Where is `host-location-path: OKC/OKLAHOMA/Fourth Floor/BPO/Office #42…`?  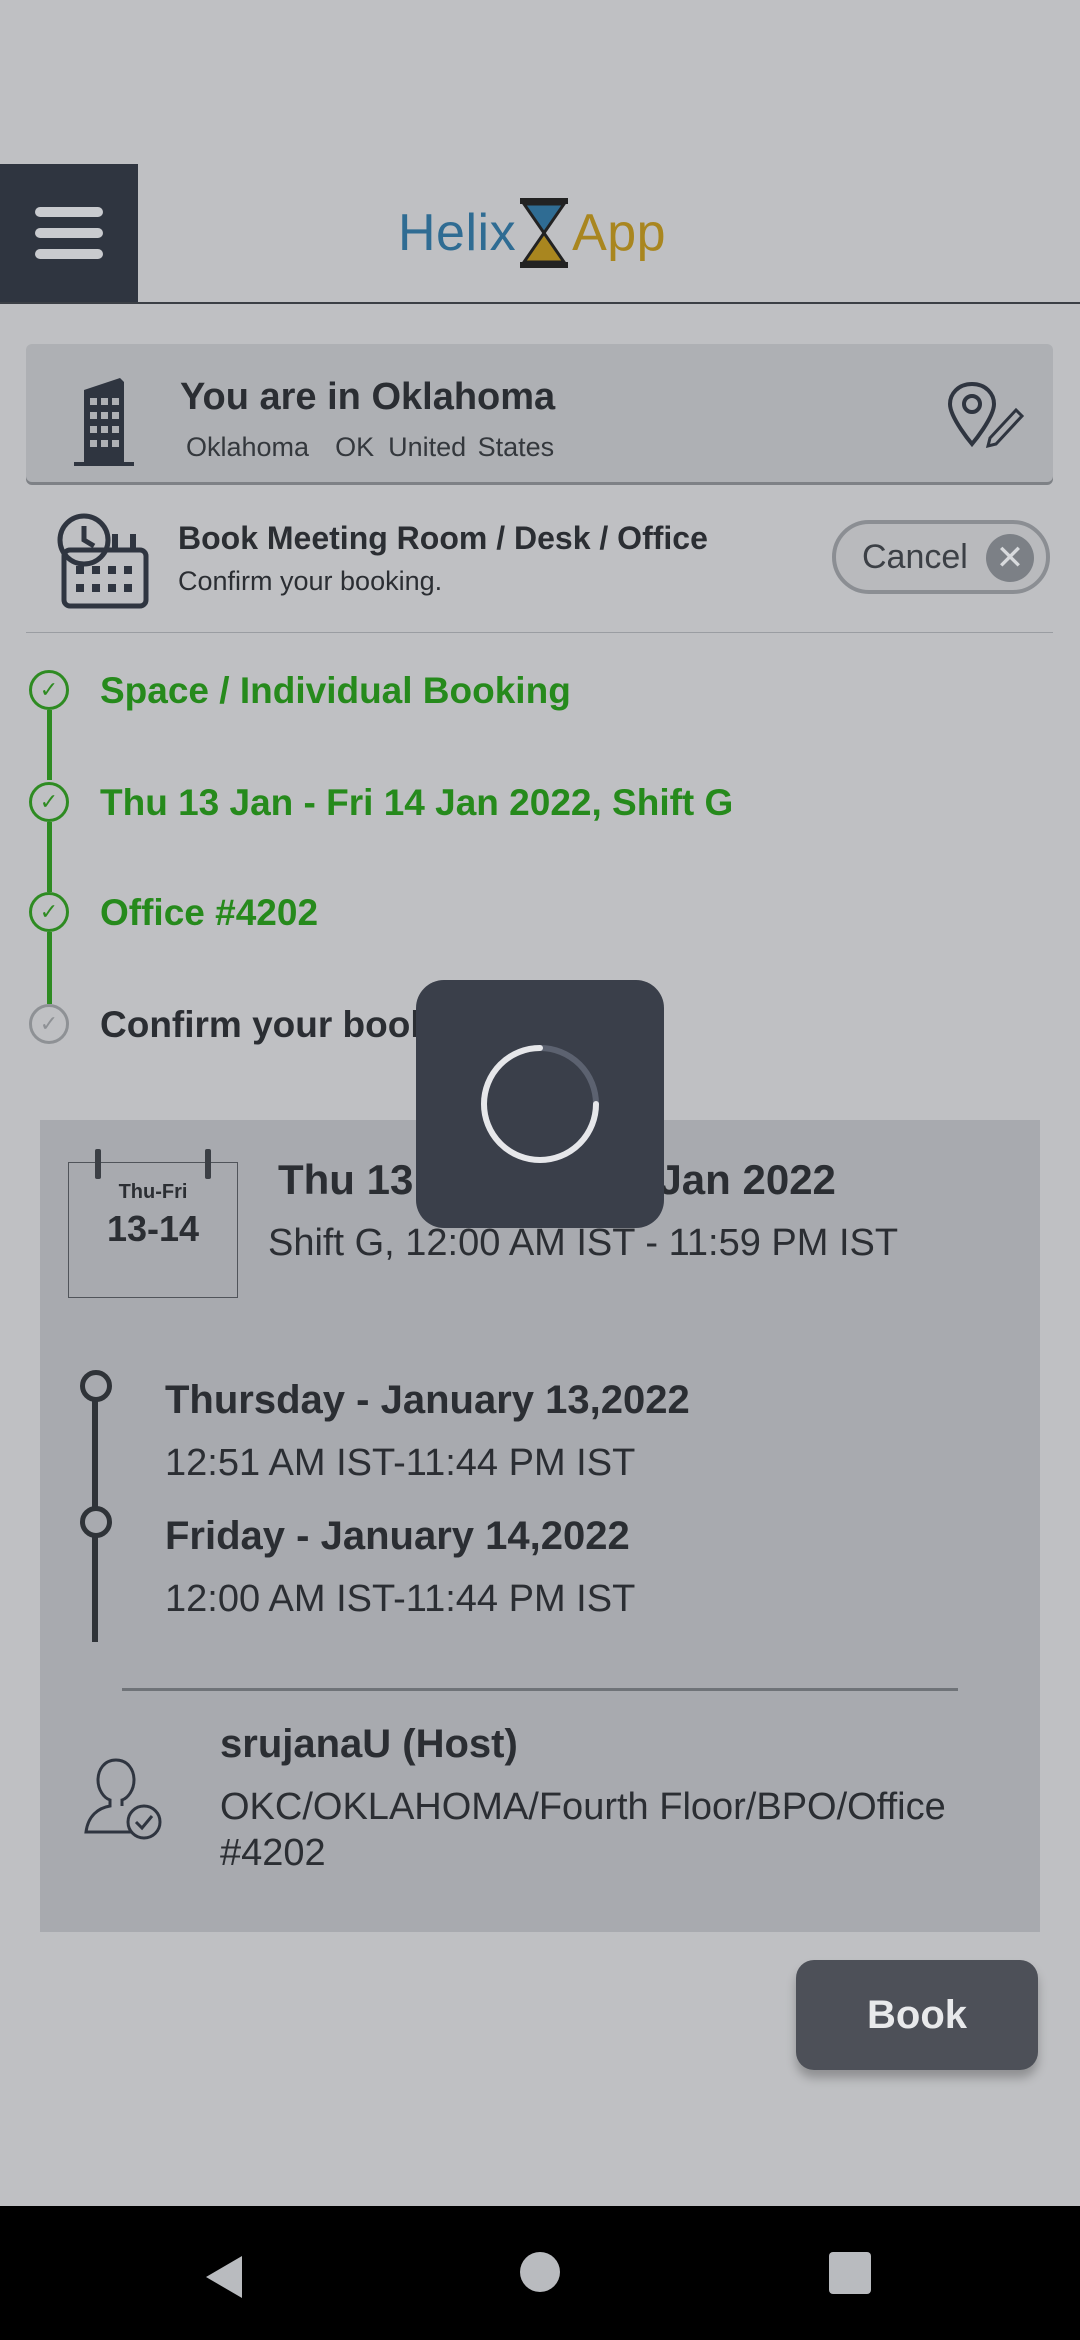 host-location-path: OKC/OKLAHOMA/Fourth Floor/BPO/Office #42… is located at coordinates (583, 1830).